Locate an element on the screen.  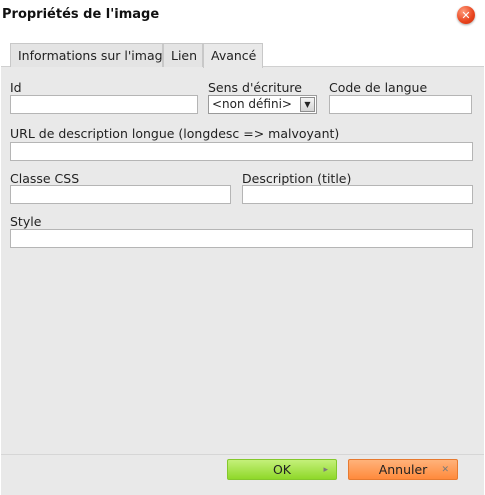
dialog-title: Propriétés de l'image is located at coordinates (81, 14).